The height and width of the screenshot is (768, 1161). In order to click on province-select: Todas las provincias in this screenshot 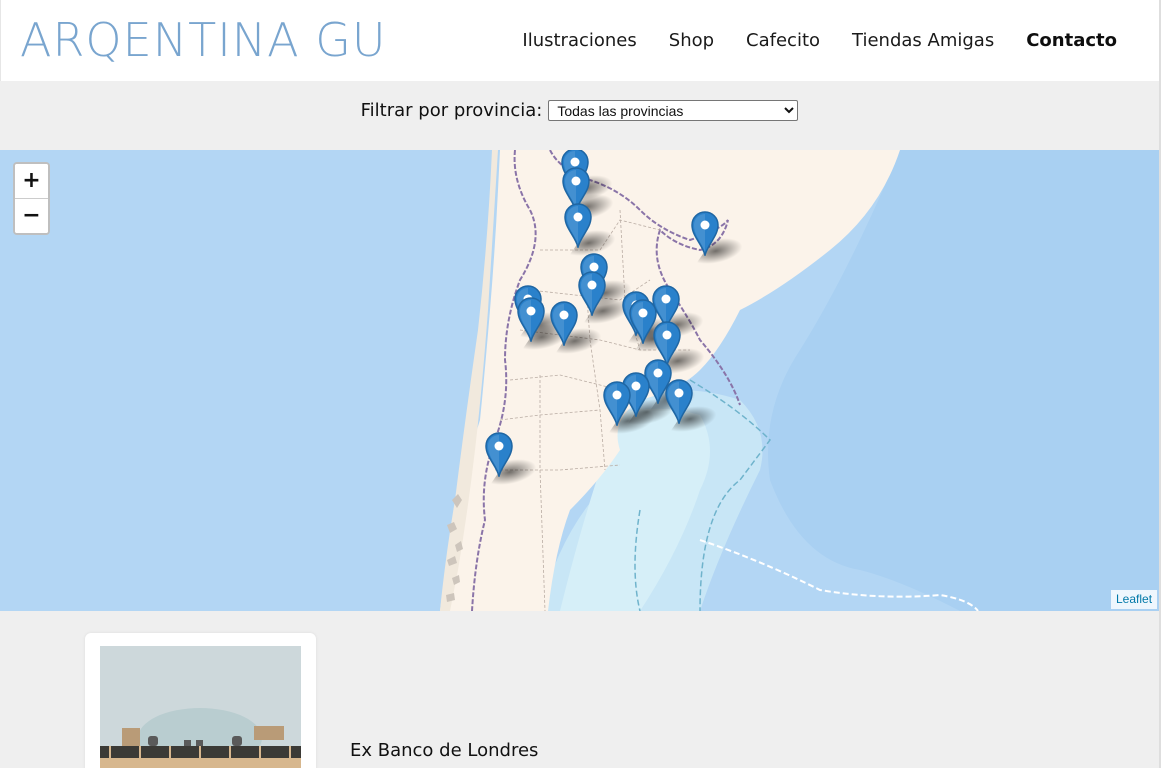, I will do `click(673, 110)`.